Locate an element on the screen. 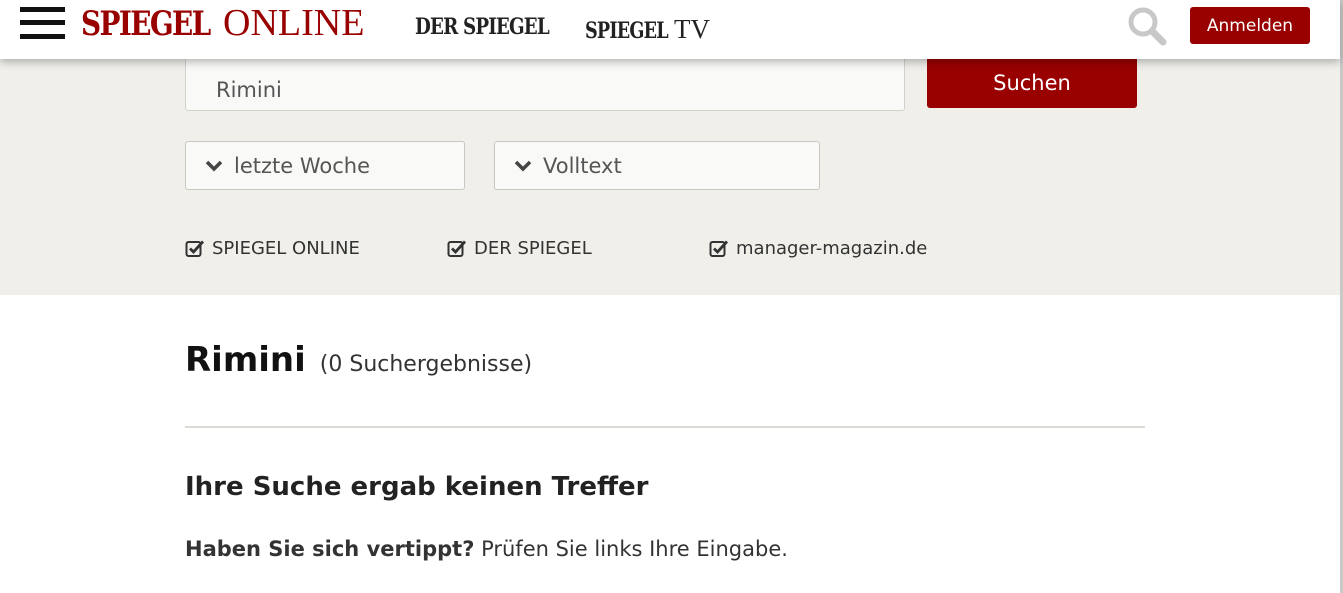 The width and height of the screenshot is (1343, 593). source-checkbox-manager-magazin: manager-magazin.de is located at coordinates (818, 248).